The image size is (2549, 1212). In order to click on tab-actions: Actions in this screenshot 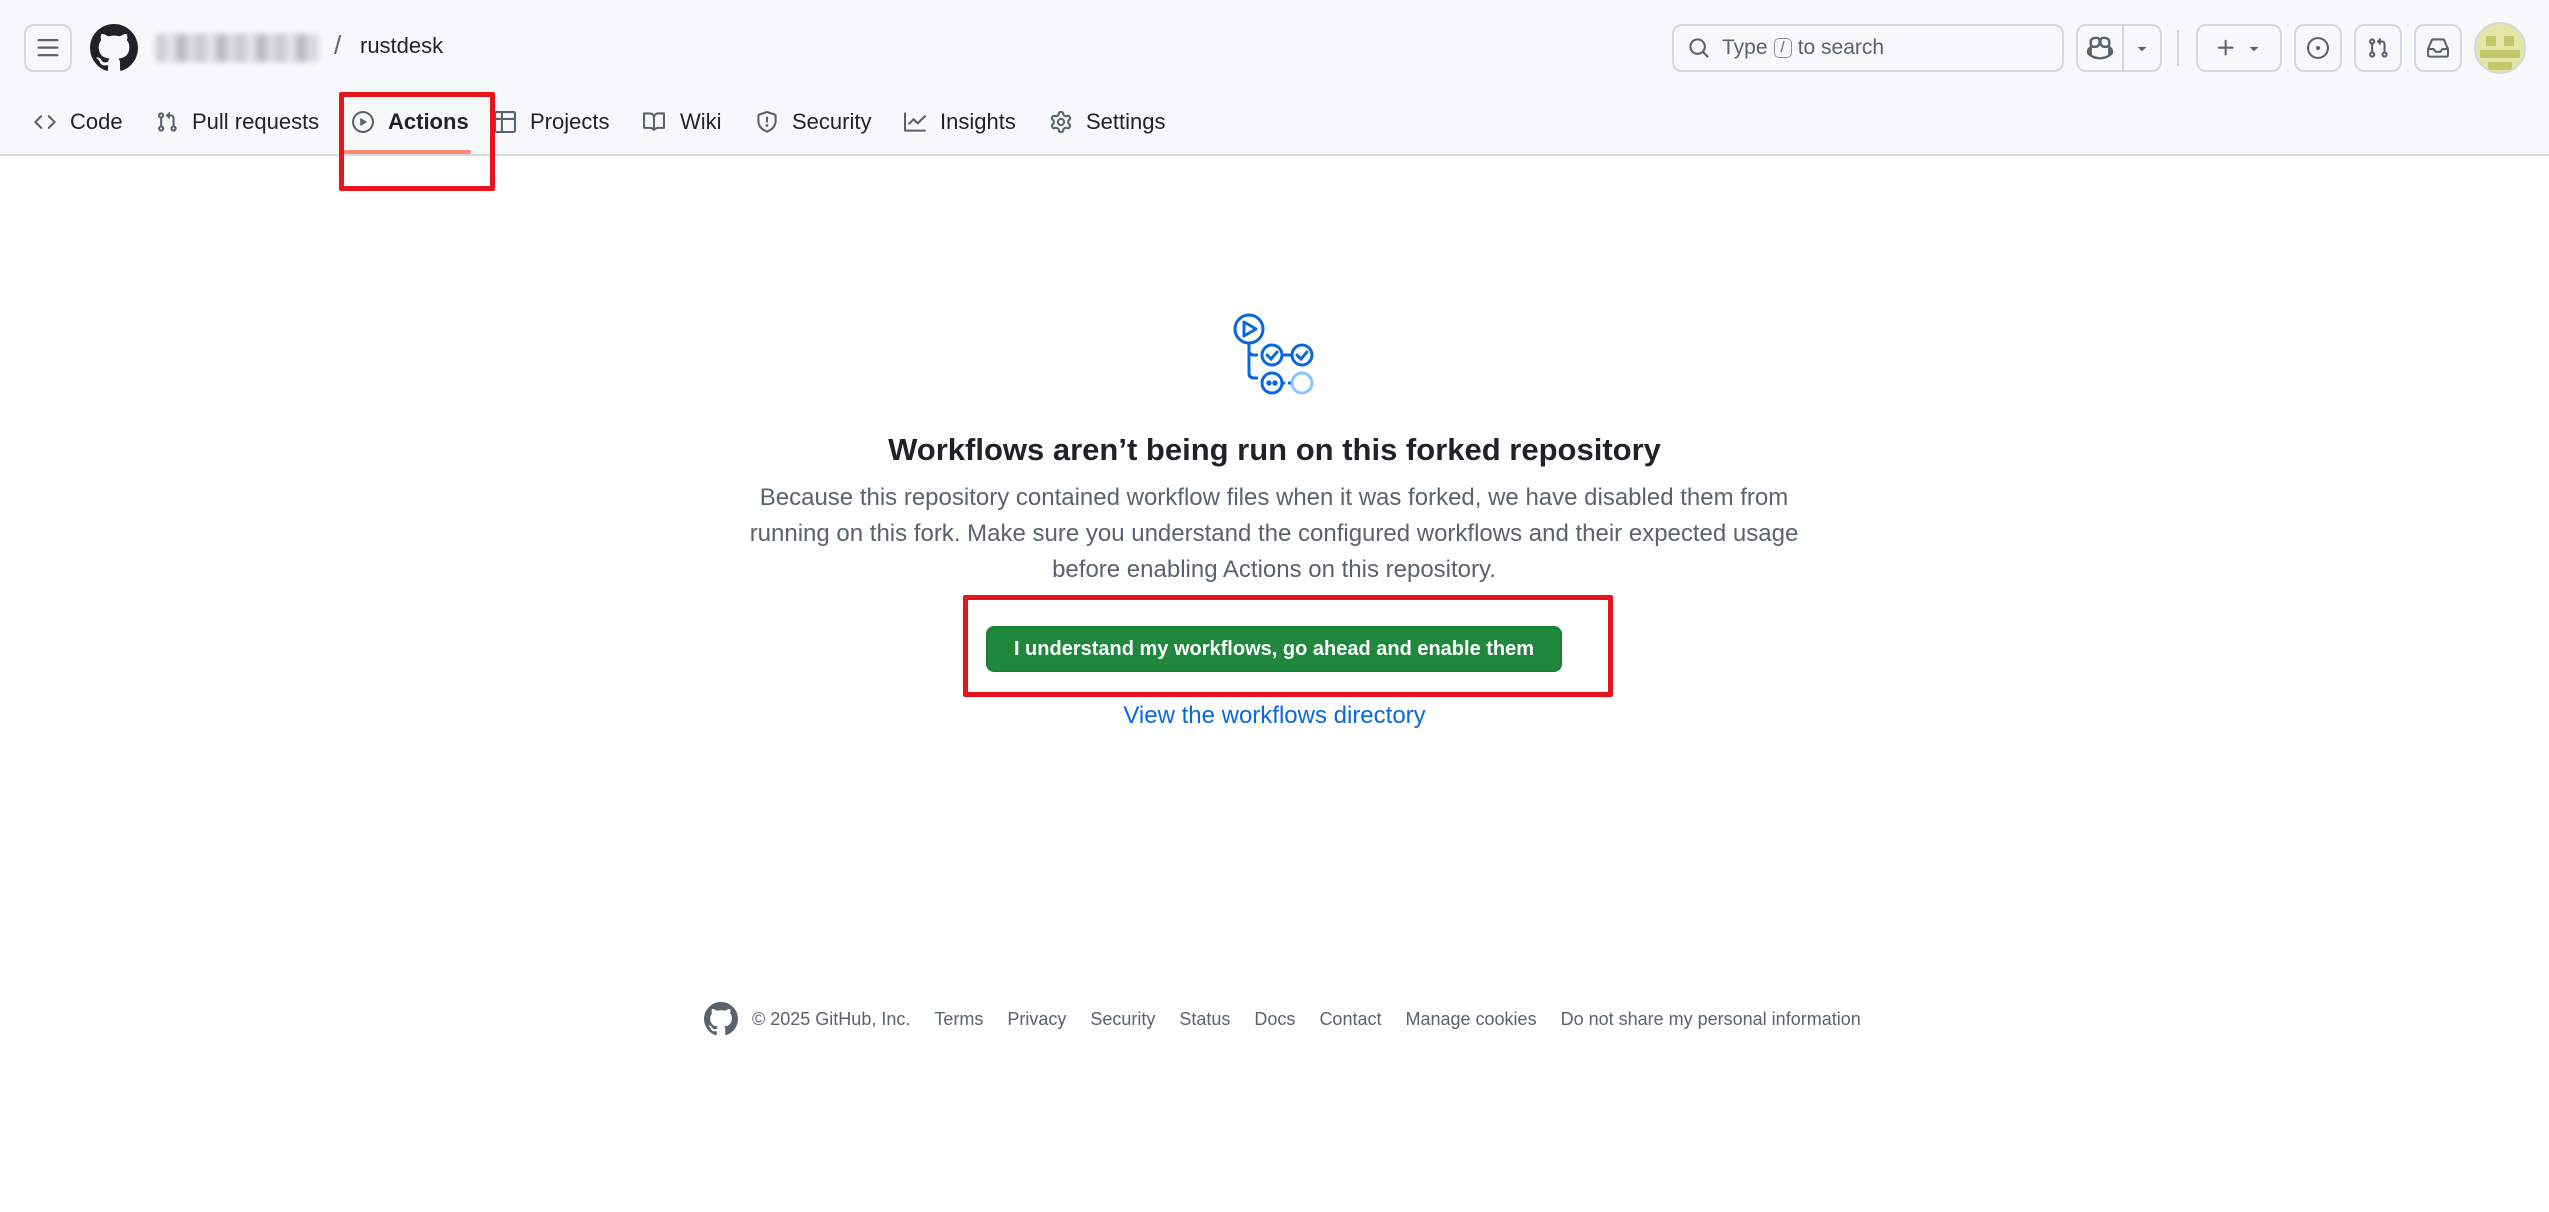, I will do `click(410, 122)`.